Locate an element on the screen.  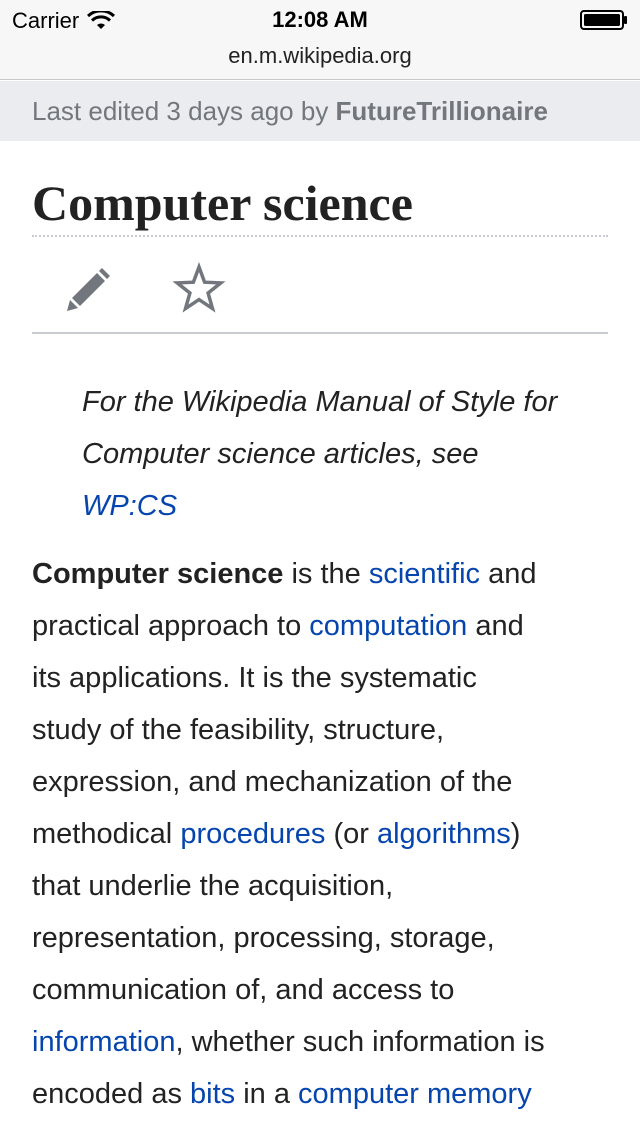
lead-line: communication of, and access to is located at coordinates (243, 990).